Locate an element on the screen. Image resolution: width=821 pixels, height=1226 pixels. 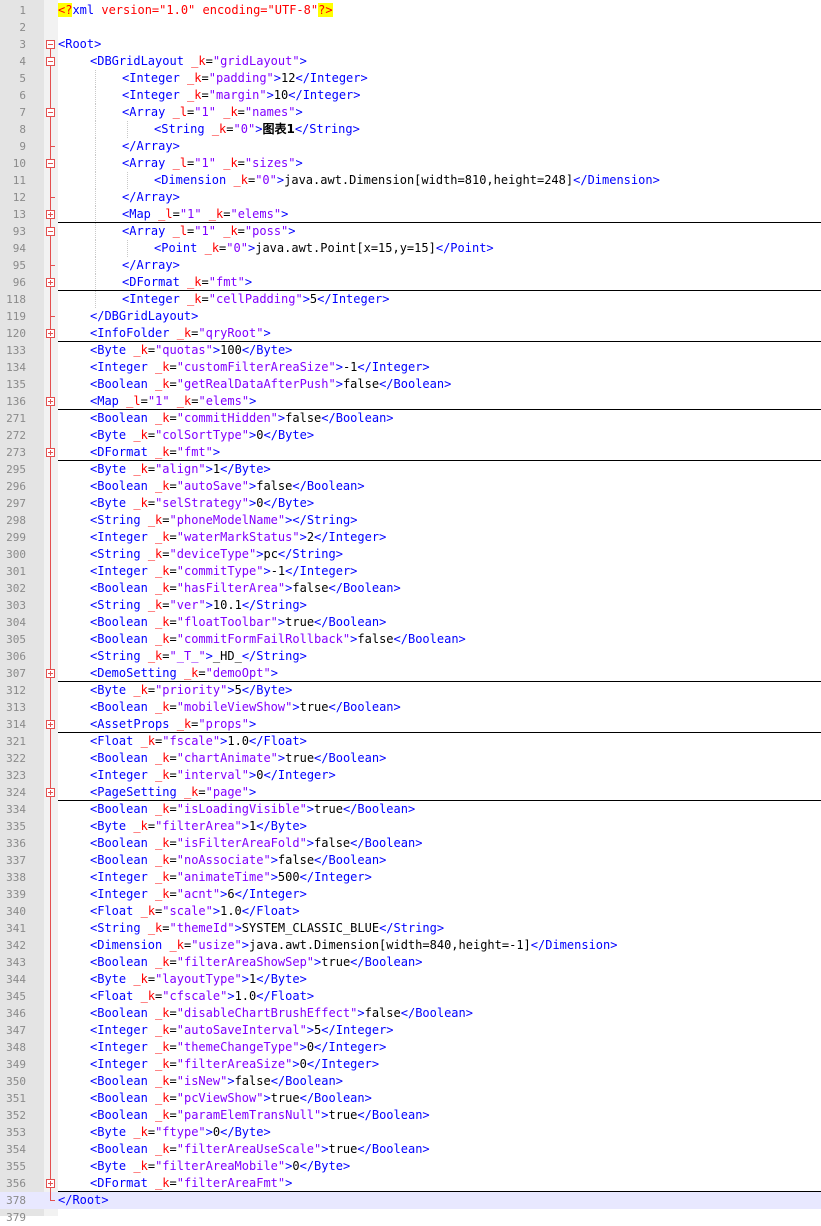
code-line: 133 <Byte _k="quotas">100</Byte> is located at coordinates (410, 350).